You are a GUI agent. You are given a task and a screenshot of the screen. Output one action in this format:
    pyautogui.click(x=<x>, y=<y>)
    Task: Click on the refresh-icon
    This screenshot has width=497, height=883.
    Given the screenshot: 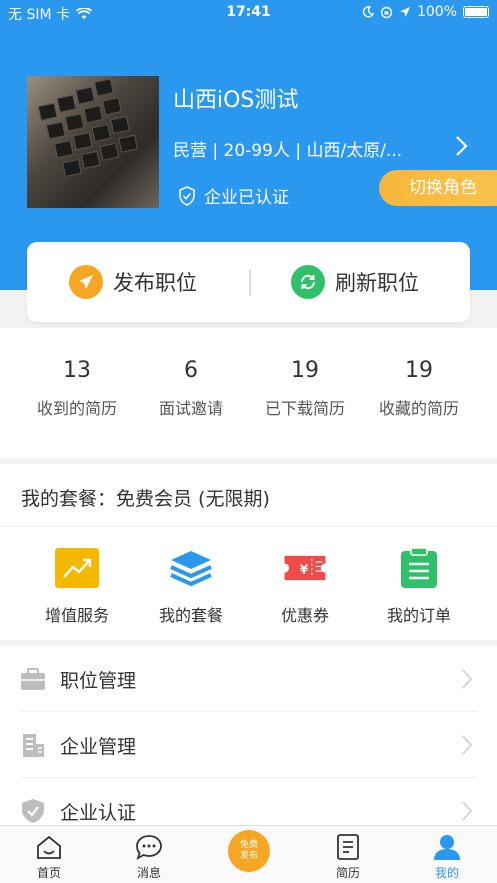 What is the action you would take?
    pyautogui.click(x=308, y=282)
    